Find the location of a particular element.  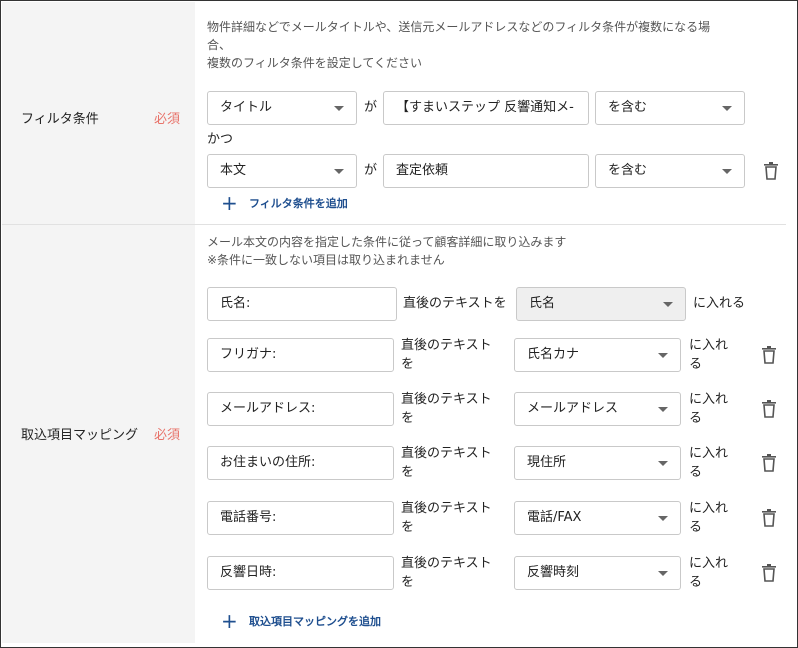

filter-field-select: タイトル is located at coordinates (282, 108).